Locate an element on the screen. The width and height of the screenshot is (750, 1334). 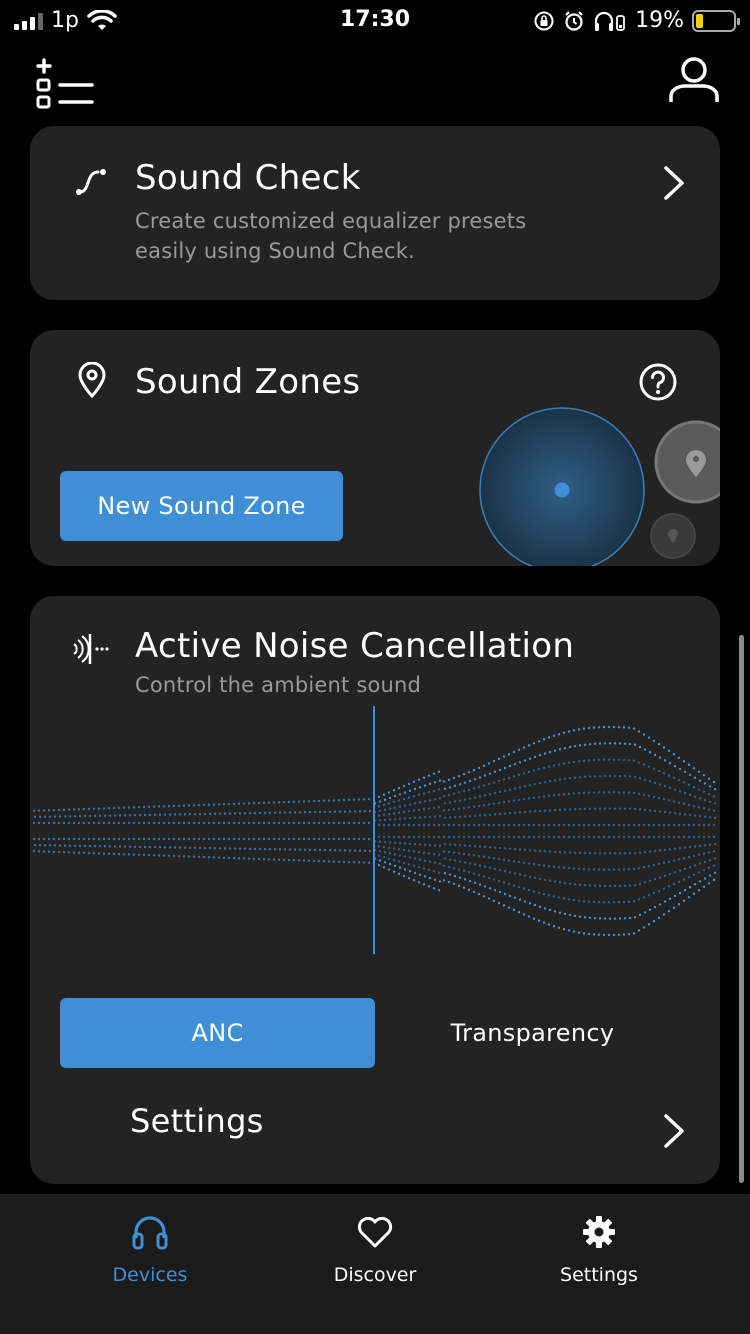
tab-discover: Discover is located at coordinates (375, 1244).